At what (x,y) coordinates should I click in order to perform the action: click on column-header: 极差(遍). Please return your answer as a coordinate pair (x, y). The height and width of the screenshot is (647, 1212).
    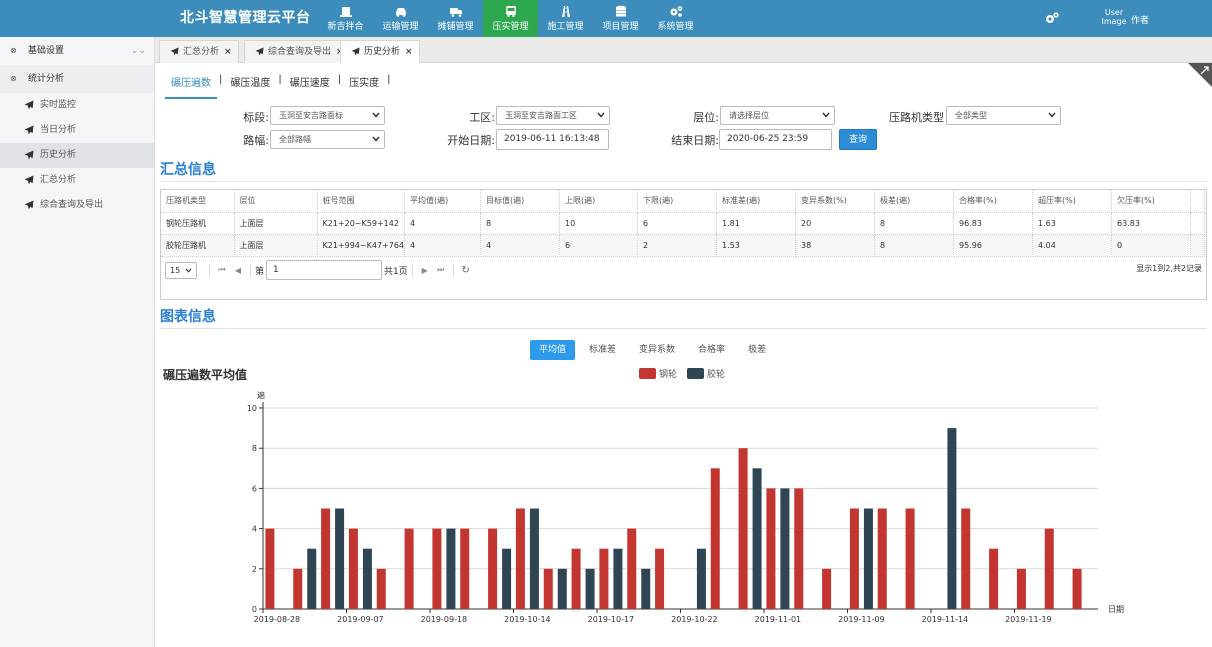
    Looking at the image, I should click on (914, 201).